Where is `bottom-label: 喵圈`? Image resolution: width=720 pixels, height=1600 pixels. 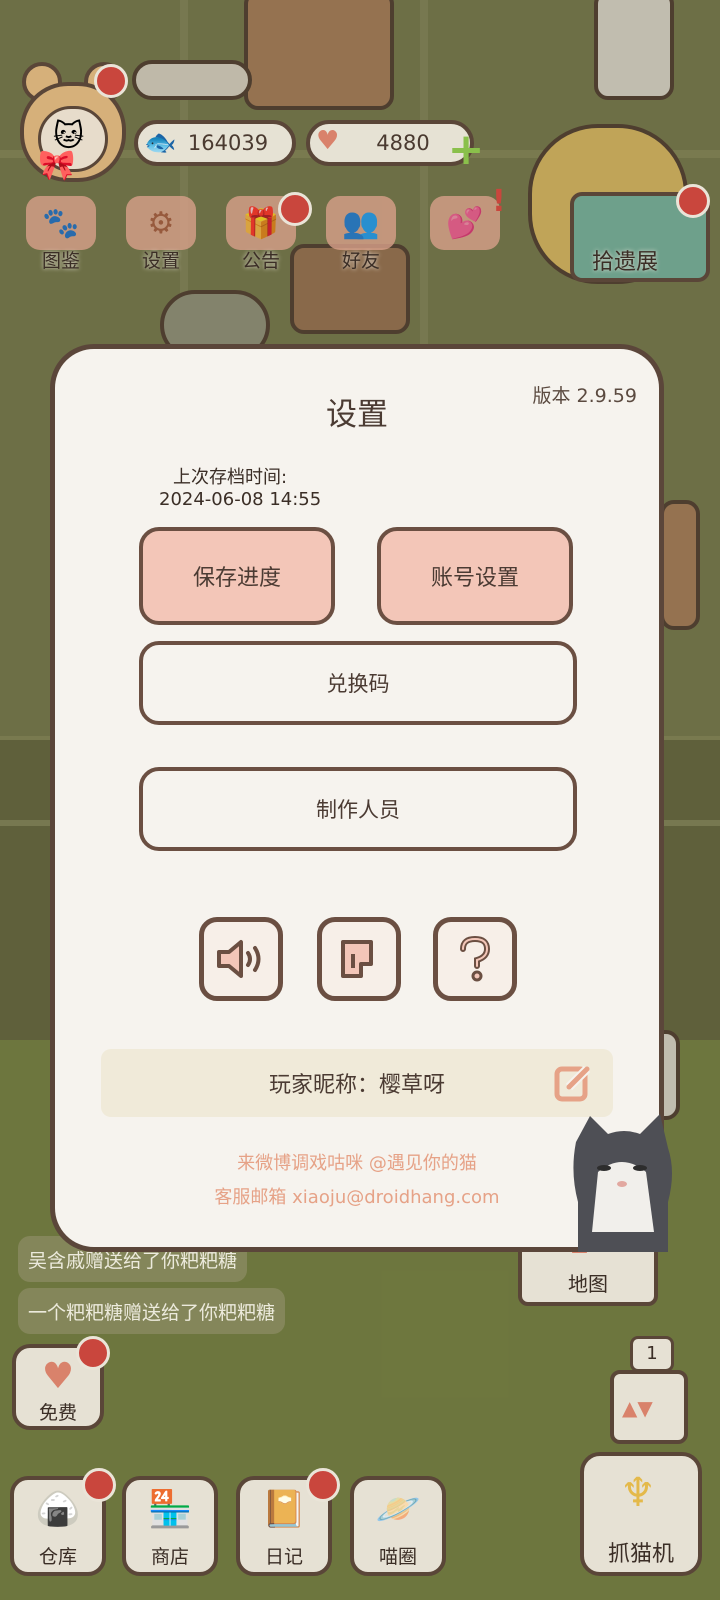
bottom-label: 喵圈 is located at coordinates (397, 1557).